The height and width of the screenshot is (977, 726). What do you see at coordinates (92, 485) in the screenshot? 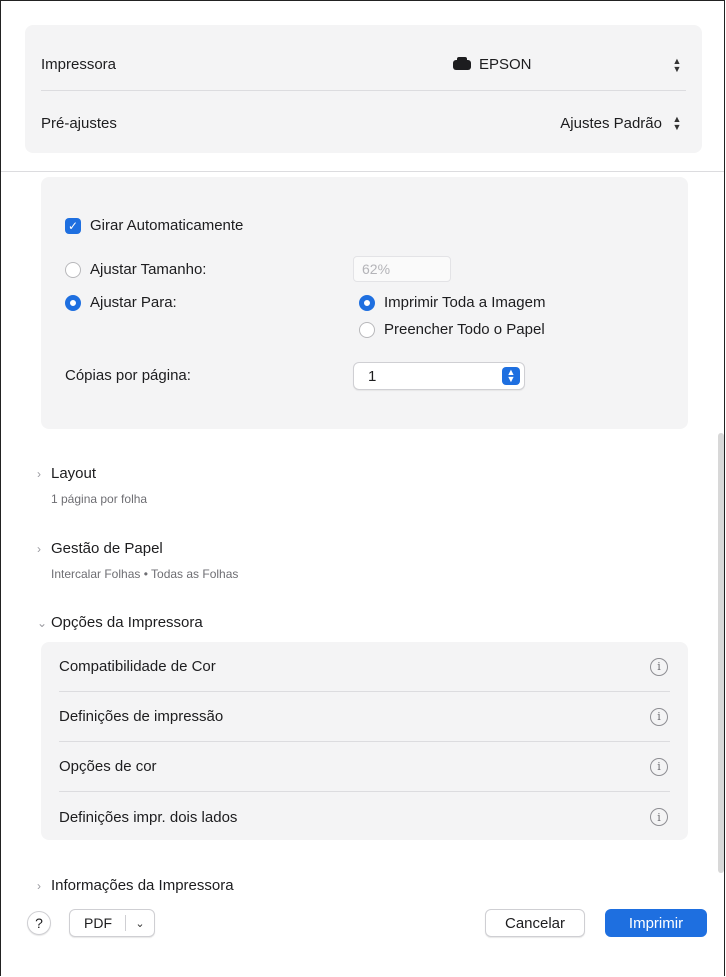
I see `layout-section: › Layout 1 página por folha` at bounding box center [92, 485].